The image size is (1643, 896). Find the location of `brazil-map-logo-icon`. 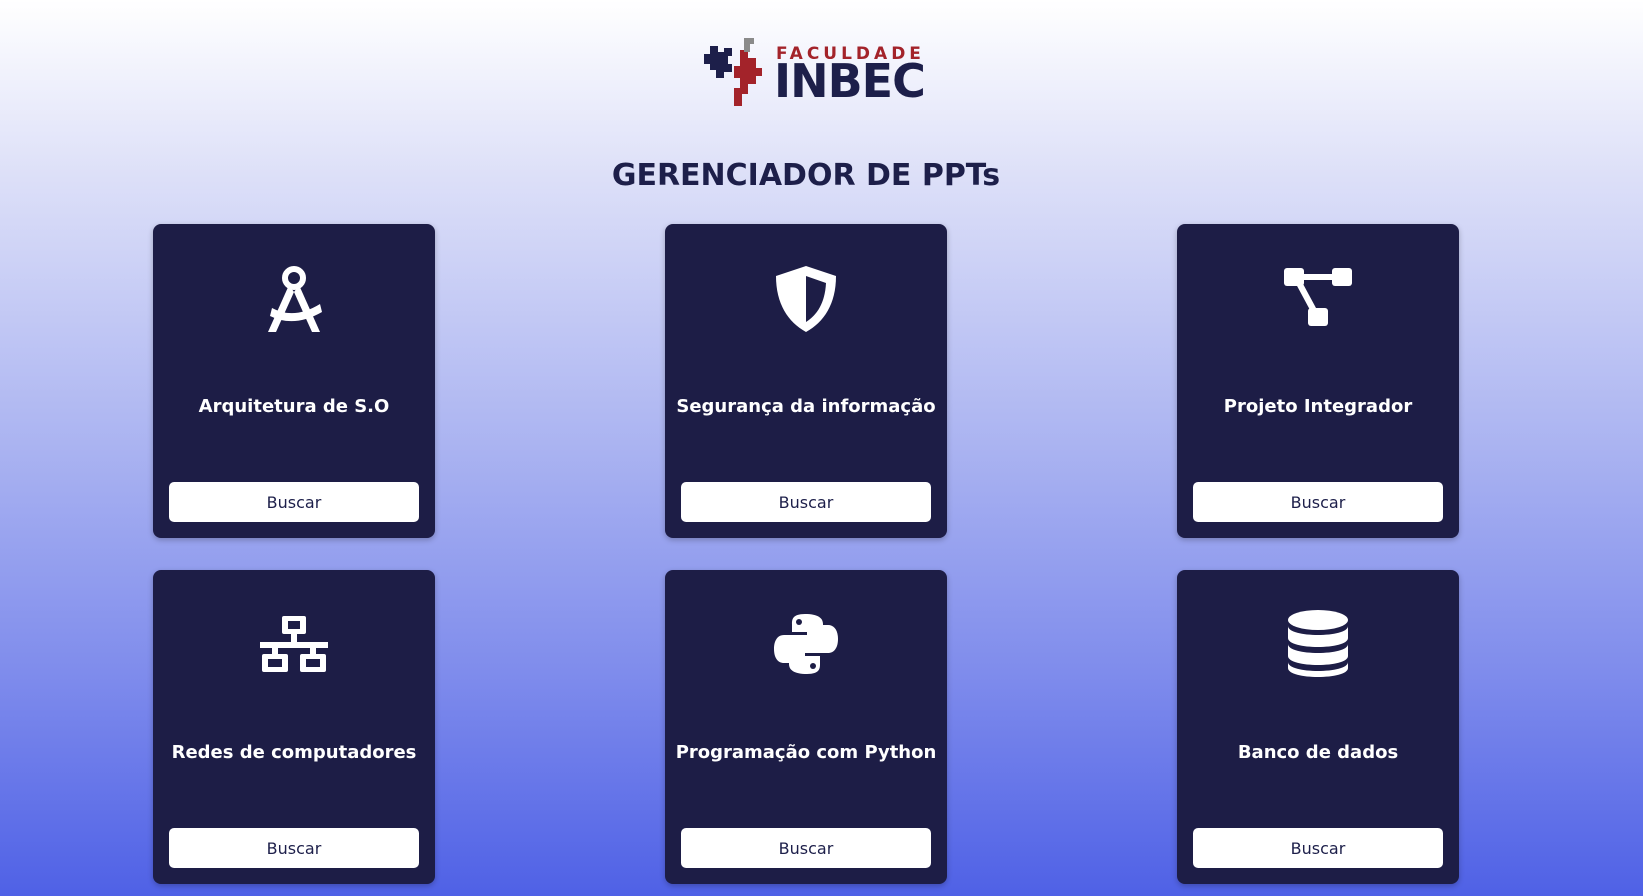

brazil-map-logo-icon is located at coordinates (733, 72).